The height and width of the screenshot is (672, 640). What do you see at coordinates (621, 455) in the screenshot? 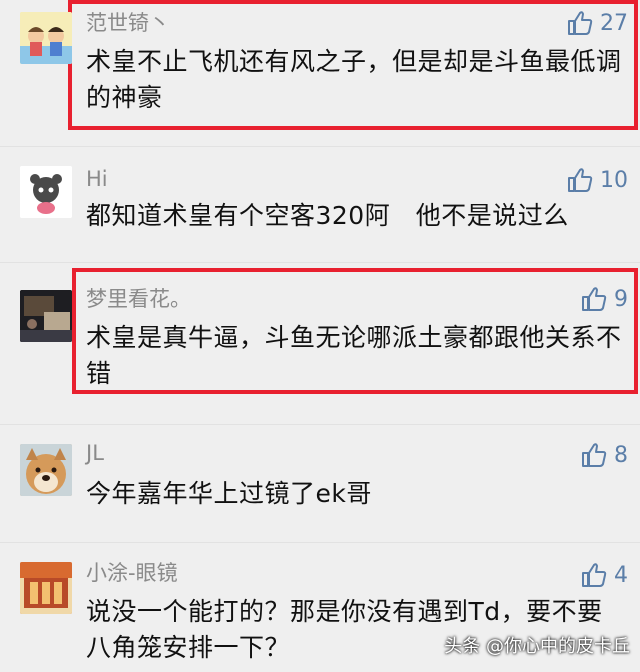
I see `like-count: 8` at bounding box center [621, 455].